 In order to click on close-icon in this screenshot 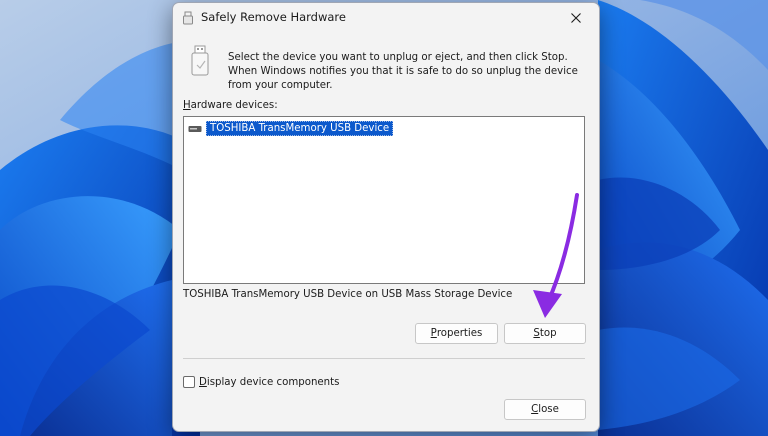, I will do `click(576, 18)`.